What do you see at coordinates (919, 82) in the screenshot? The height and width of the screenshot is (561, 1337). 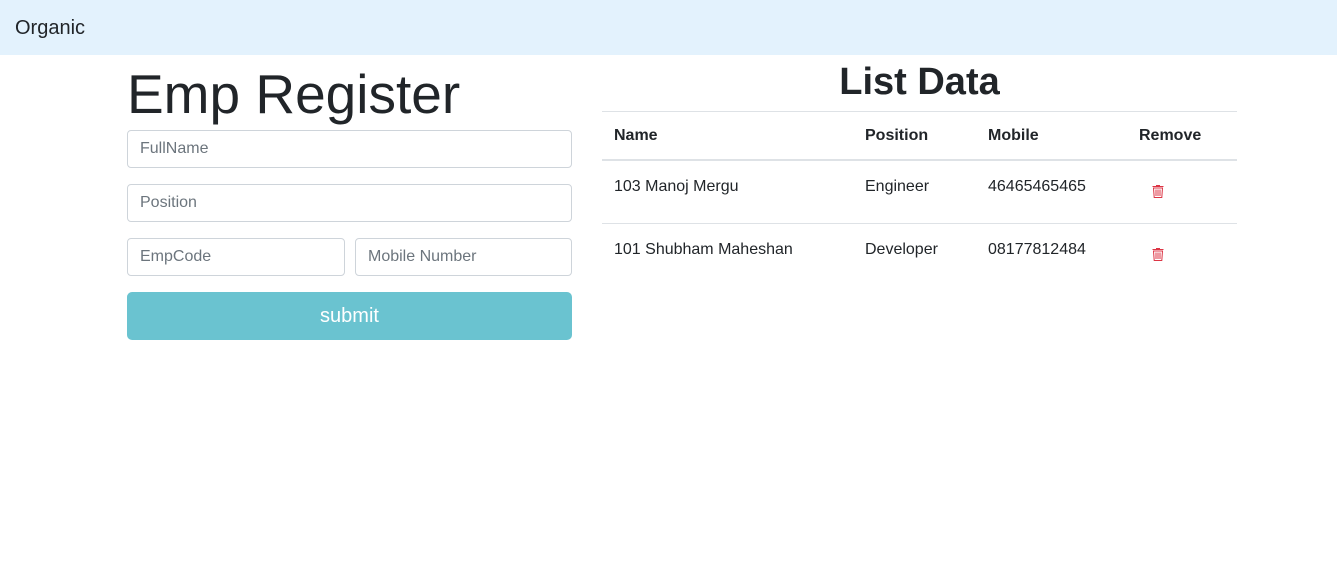 I see `list-title: List Data` at bounding box center [919, 82].